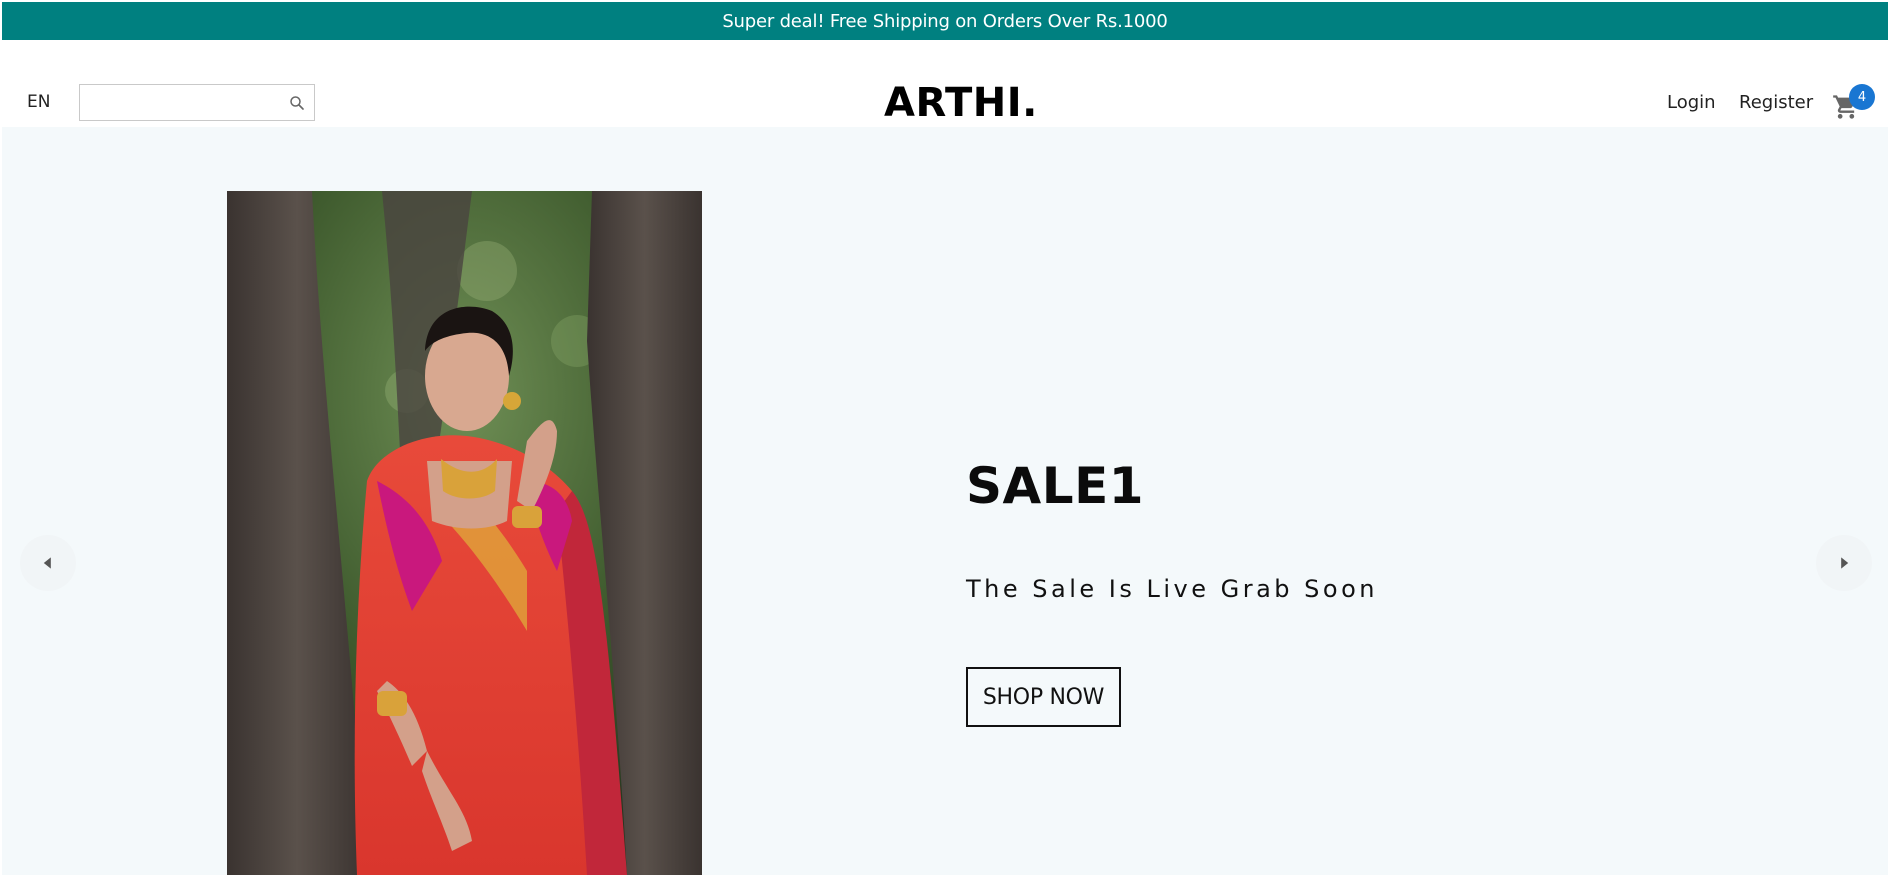 This screenshot has height=875, width=1890. Describe the element at coordinates (961, 103) in the screenshot. I see `site-logo: ARTHI.` at that location.